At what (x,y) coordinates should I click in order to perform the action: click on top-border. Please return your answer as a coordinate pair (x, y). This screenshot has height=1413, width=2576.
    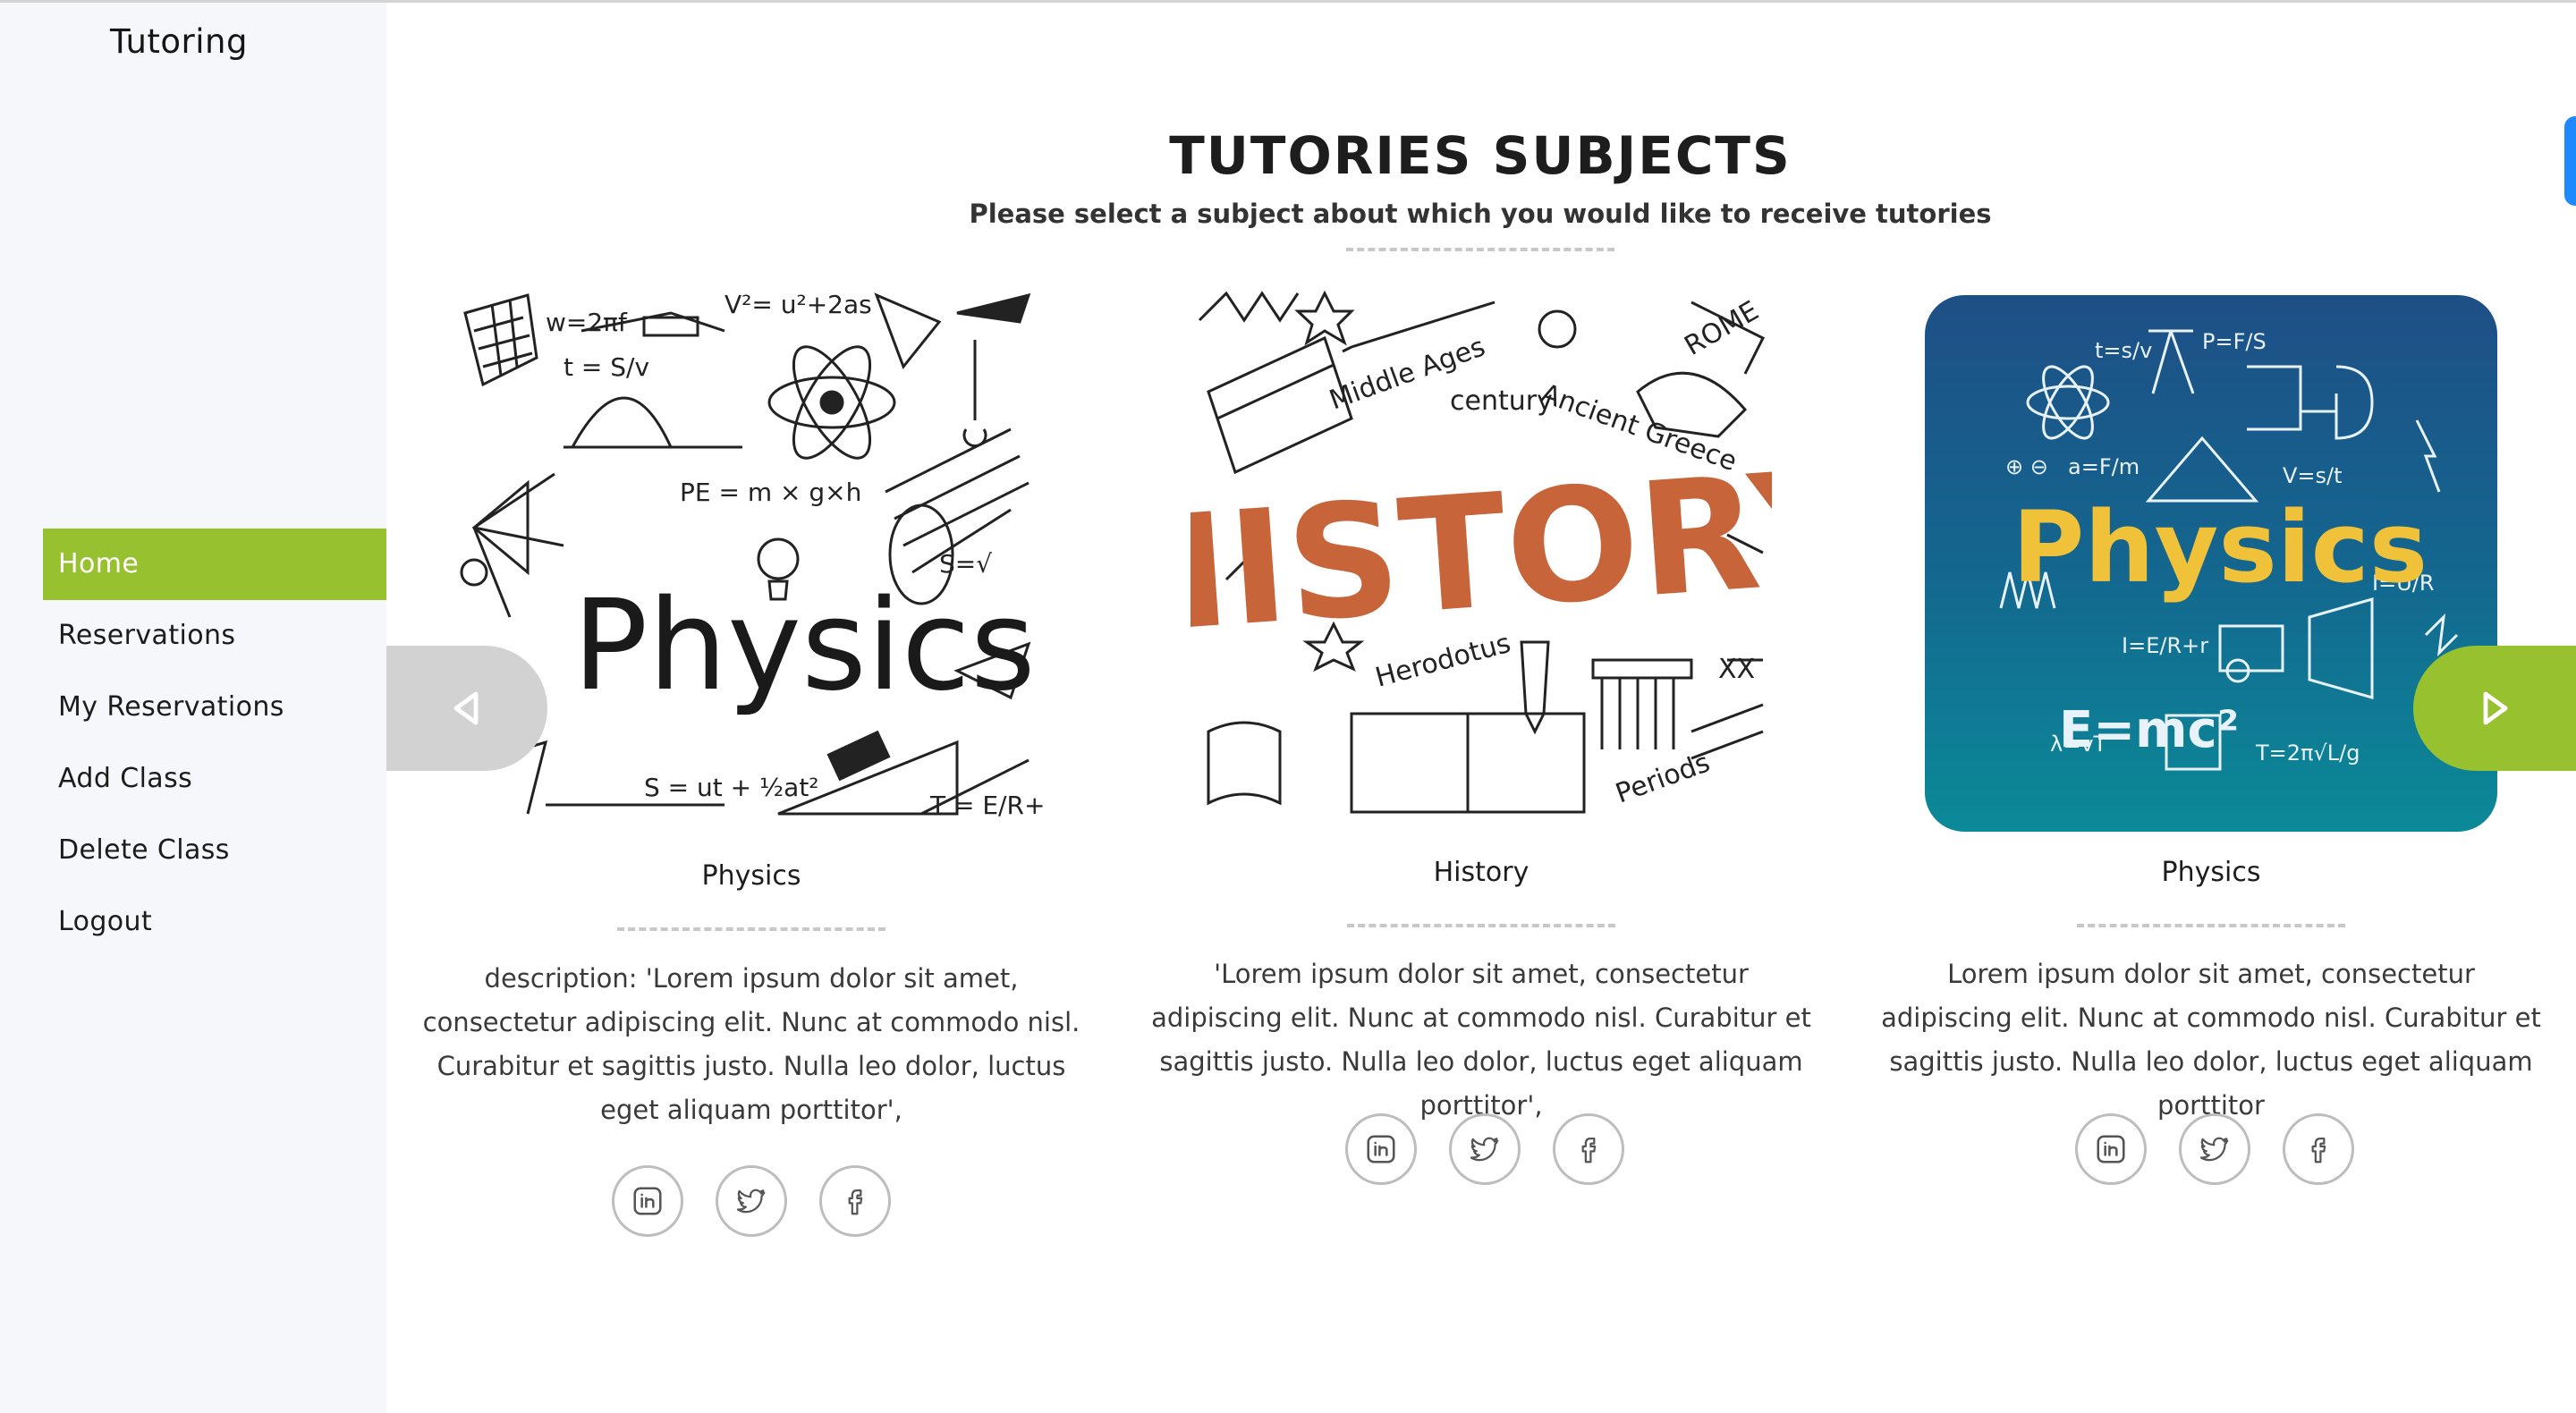
    Looking at the image, I should click on (1288, 1).